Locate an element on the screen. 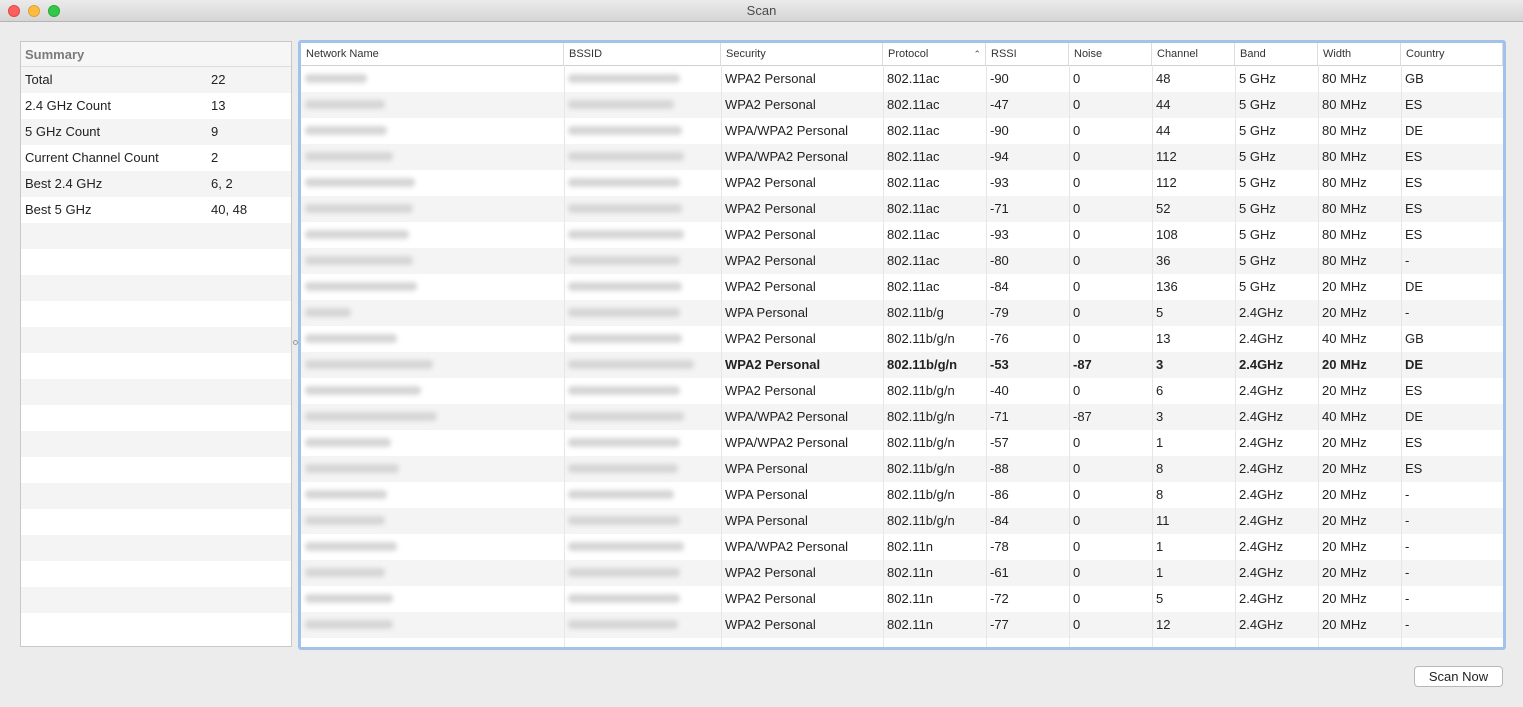  cell-channel: 112 is located at coordinates (1166, 156).